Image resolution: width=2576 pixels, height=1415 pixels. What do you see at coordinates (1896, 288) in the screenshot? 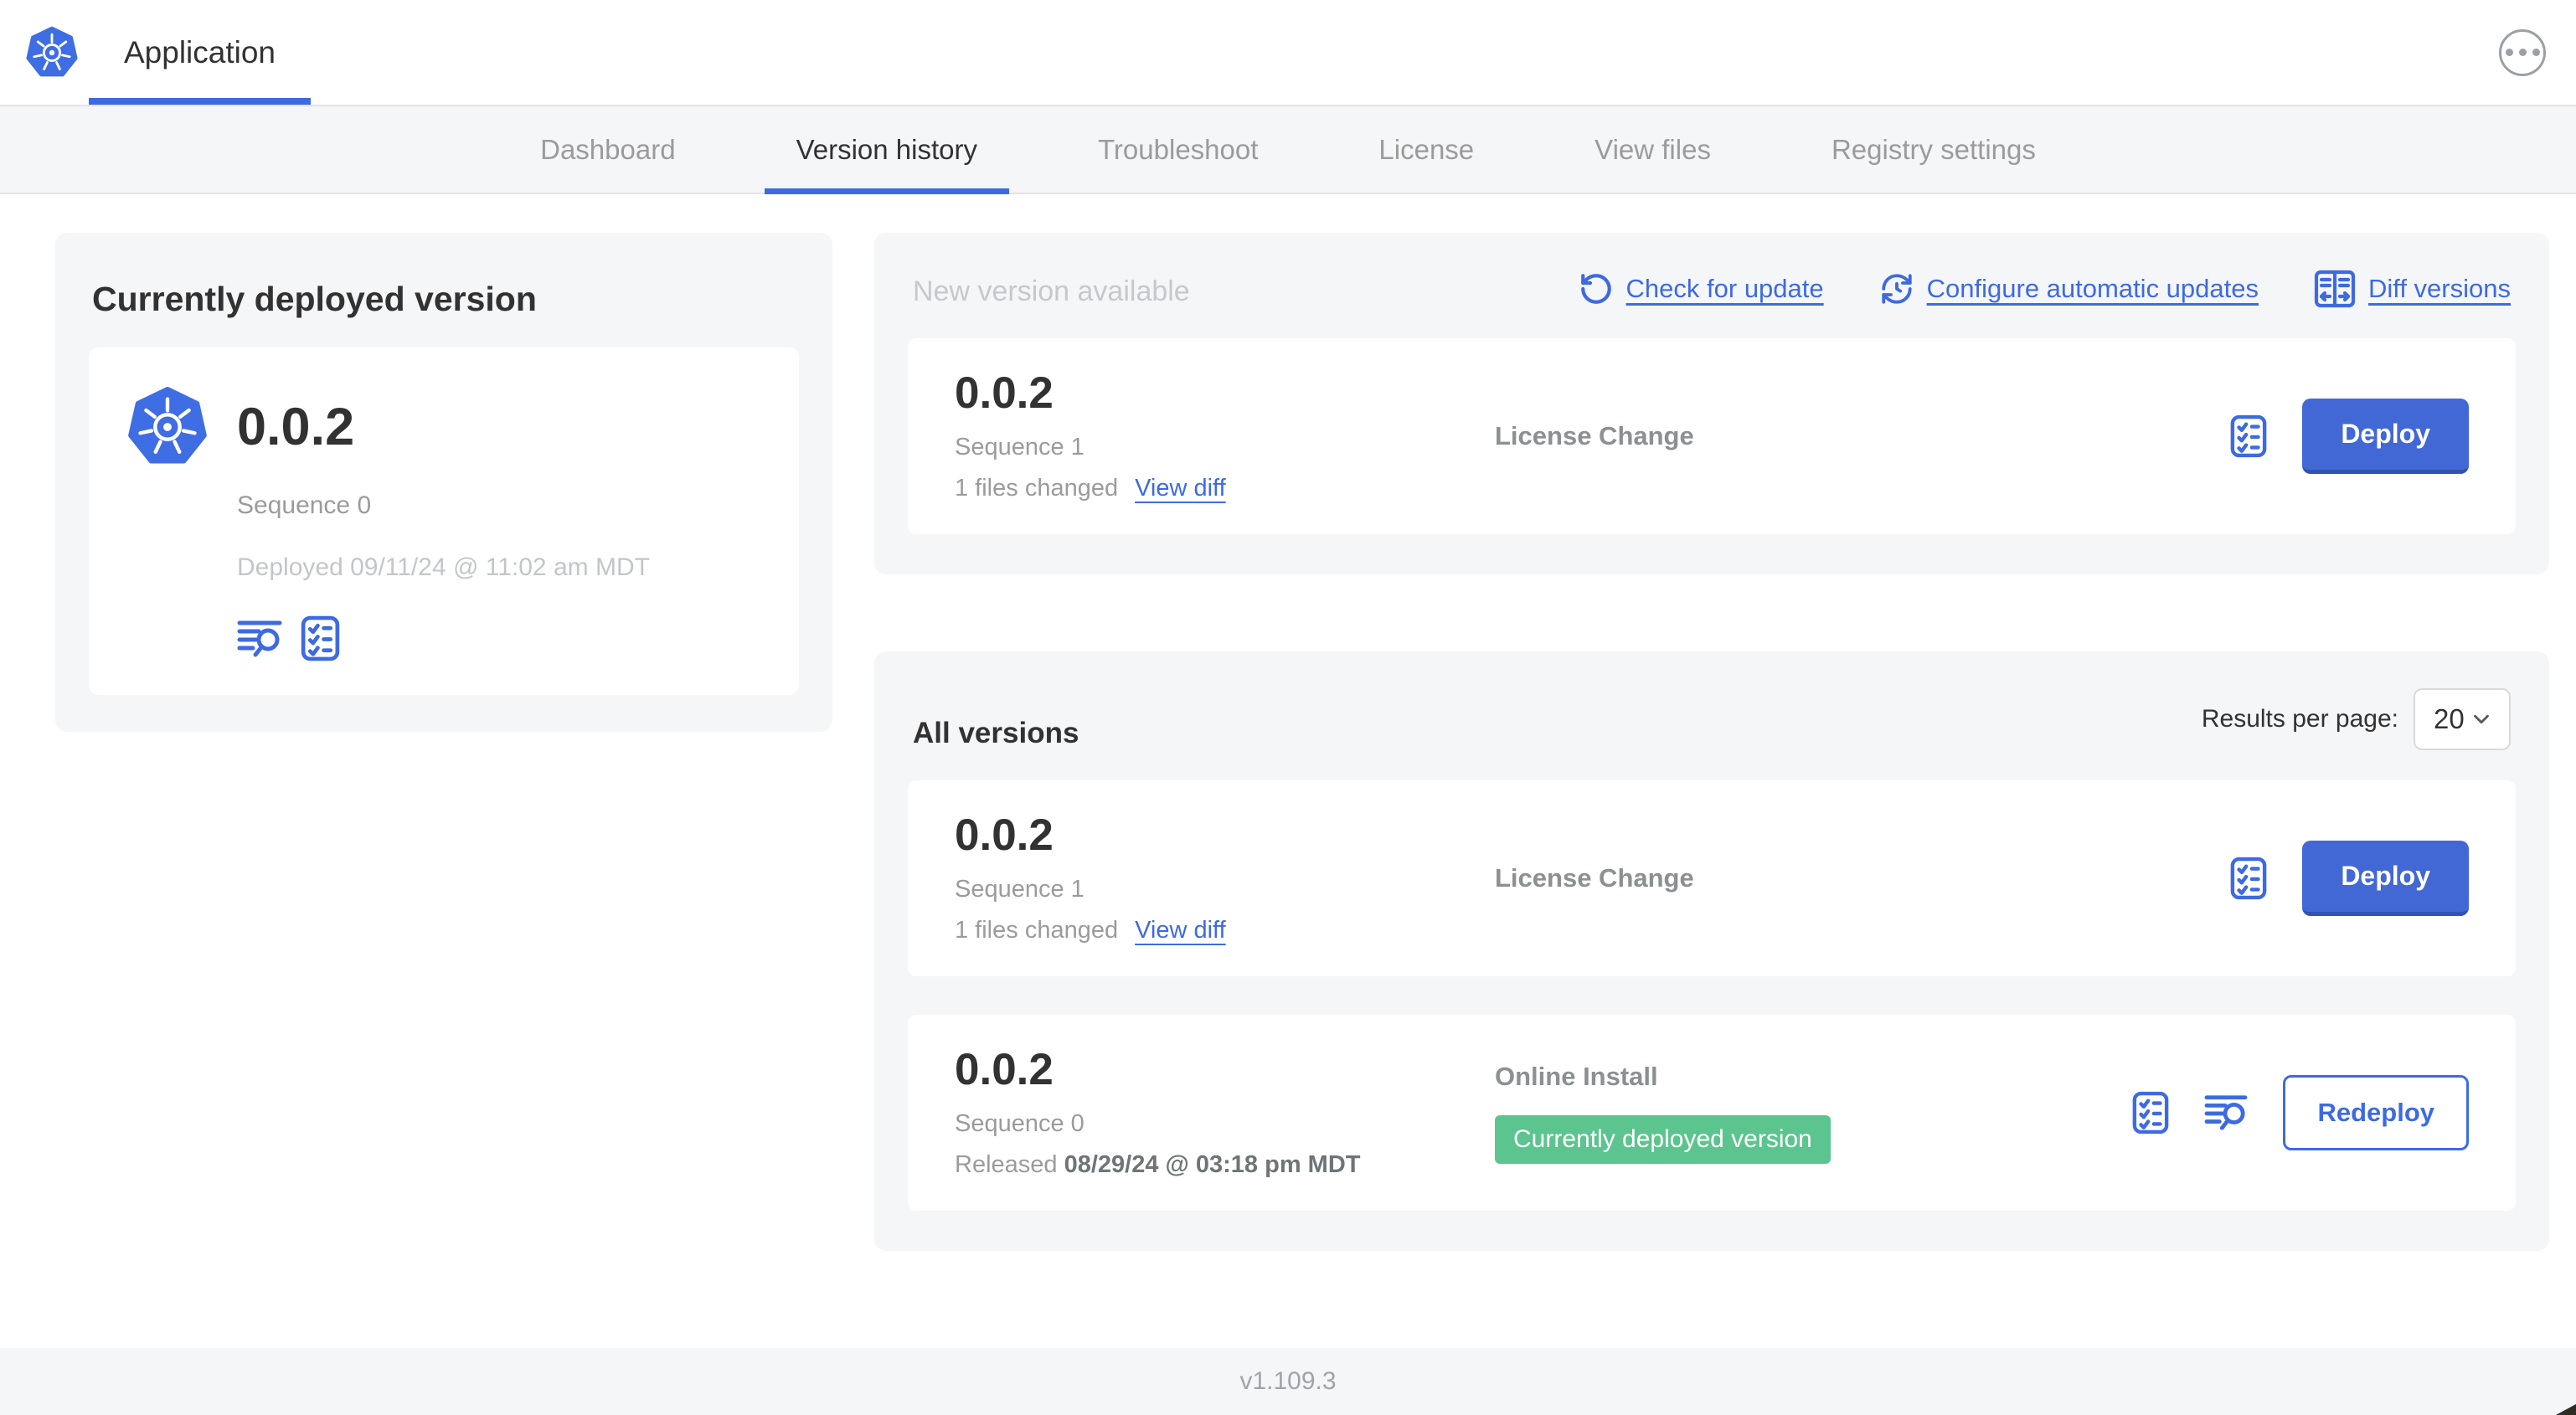
I see `clock-refresh-icon` at bounding box center [1896, 288].